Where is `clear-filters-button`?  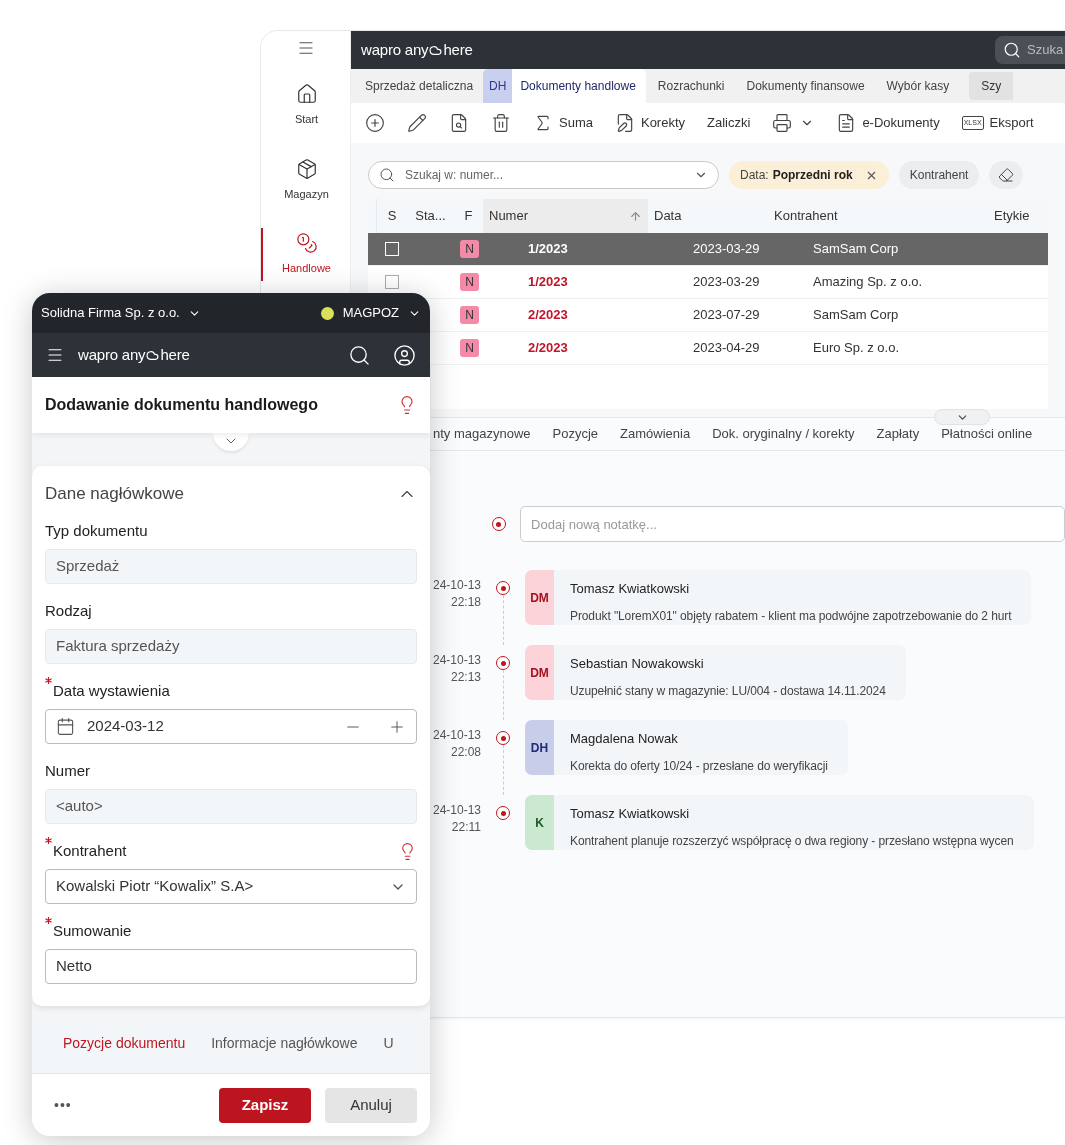 clear-filters-button is located at coordinates (1006, 175).